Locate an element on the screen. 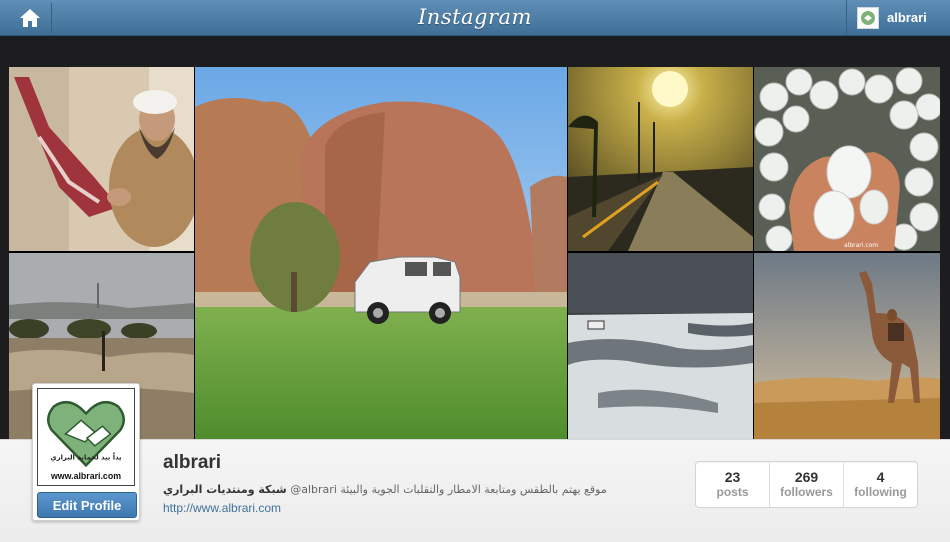 The width and height of the screenshot is (950, 542). photo-watermark: albrari.com is located at coordinates (861, 245).